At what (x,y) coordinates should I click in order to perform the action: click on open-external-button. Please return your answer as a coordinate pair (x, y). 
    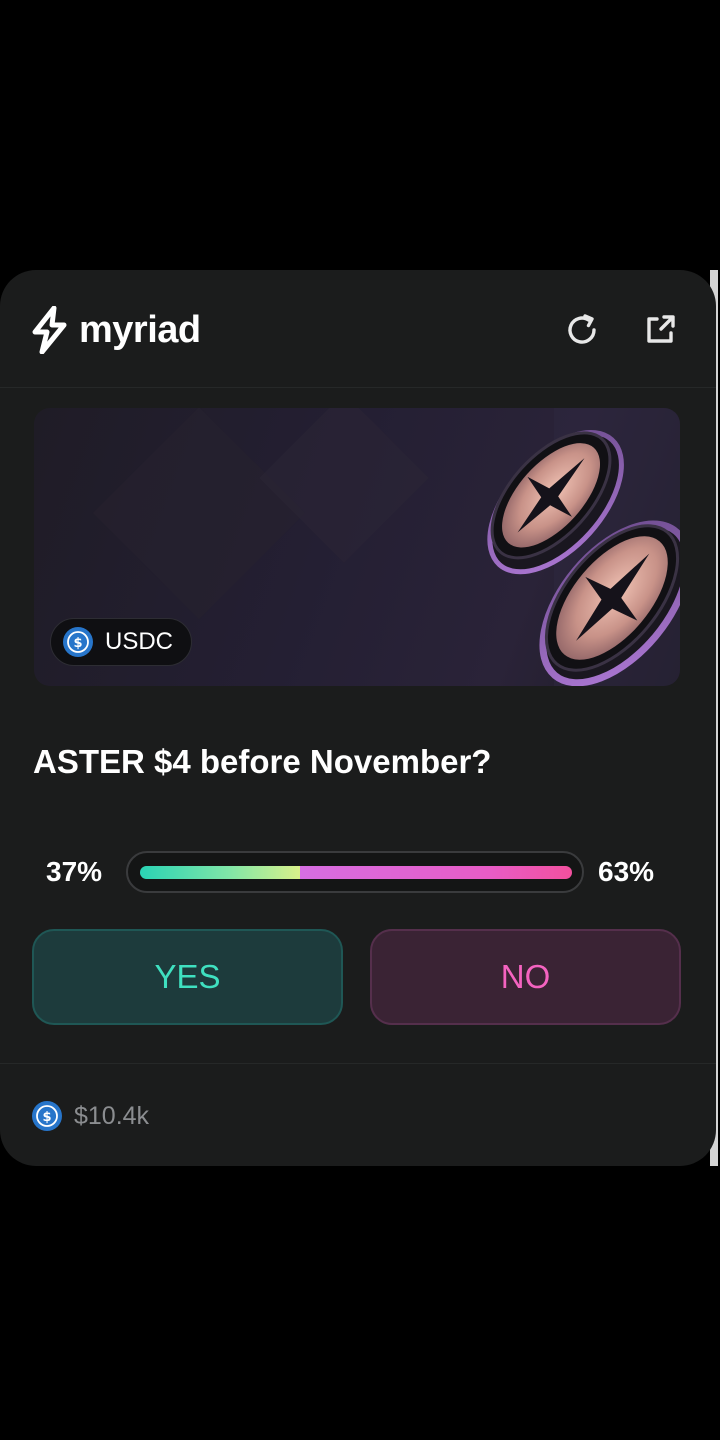
    Looking at the image, I should click on (660, 330).